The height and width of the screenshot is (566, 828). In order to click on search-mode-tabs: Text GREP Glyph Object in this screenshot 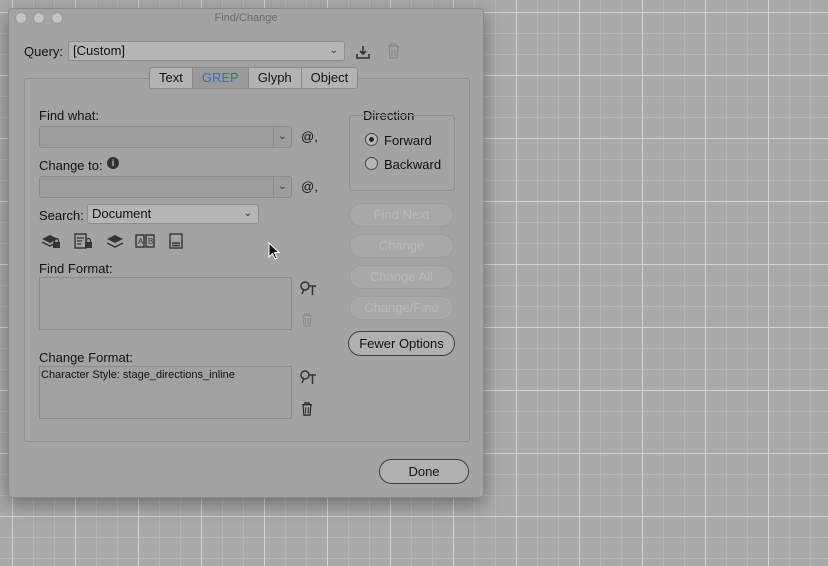, I will do `click(254, 78)`.